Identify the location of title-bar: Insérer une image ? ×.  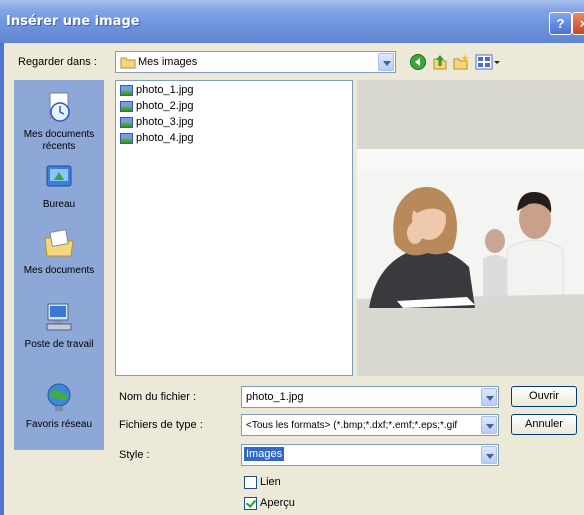
(292, 21).